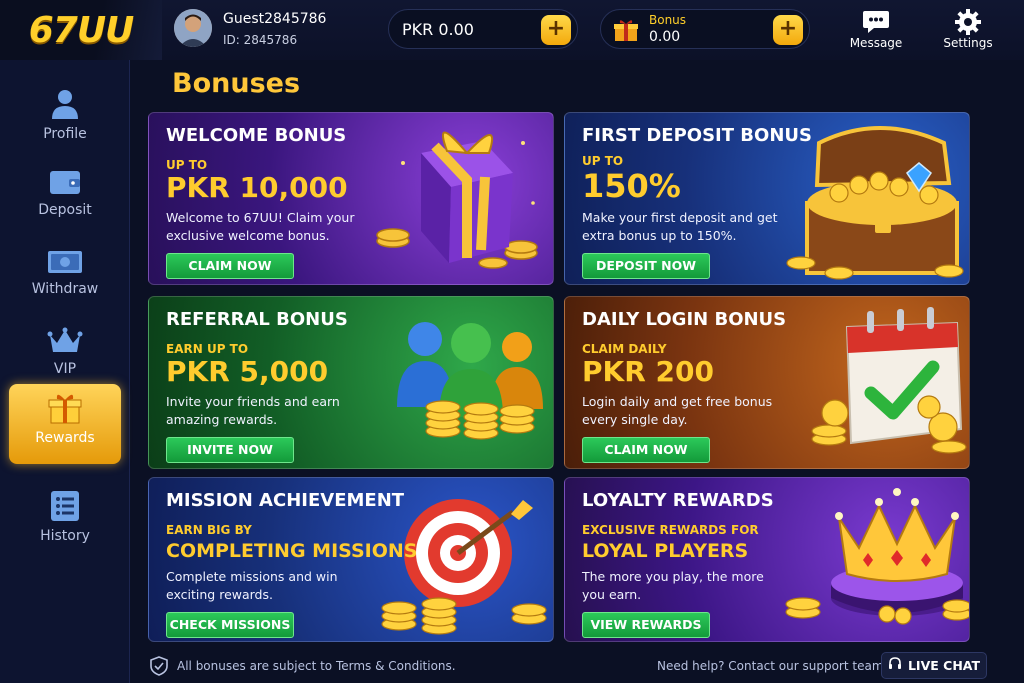 The image size is (1024, 683). I want to click on gift-box-icon, so click(458, 198).